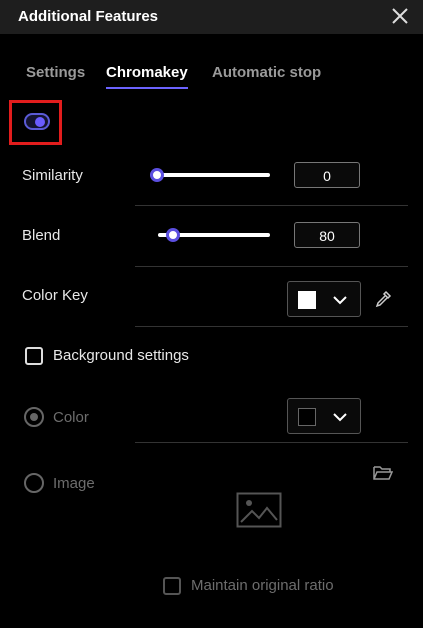 This screenshot has width=423, height=628. Describe the element at coordinates (147, 76) in the screenshot. I see `tab-chromakey: Chromakey` at that location.